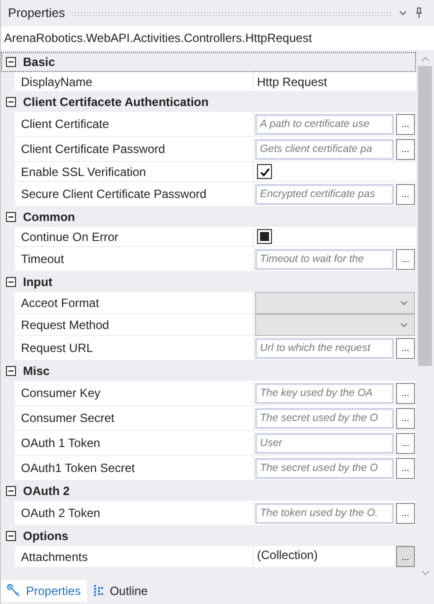  What do you see at coordinates (324, 513) in the screenshot?
I see `value-field: The token used by the O.` at bounding box center [324, 513].